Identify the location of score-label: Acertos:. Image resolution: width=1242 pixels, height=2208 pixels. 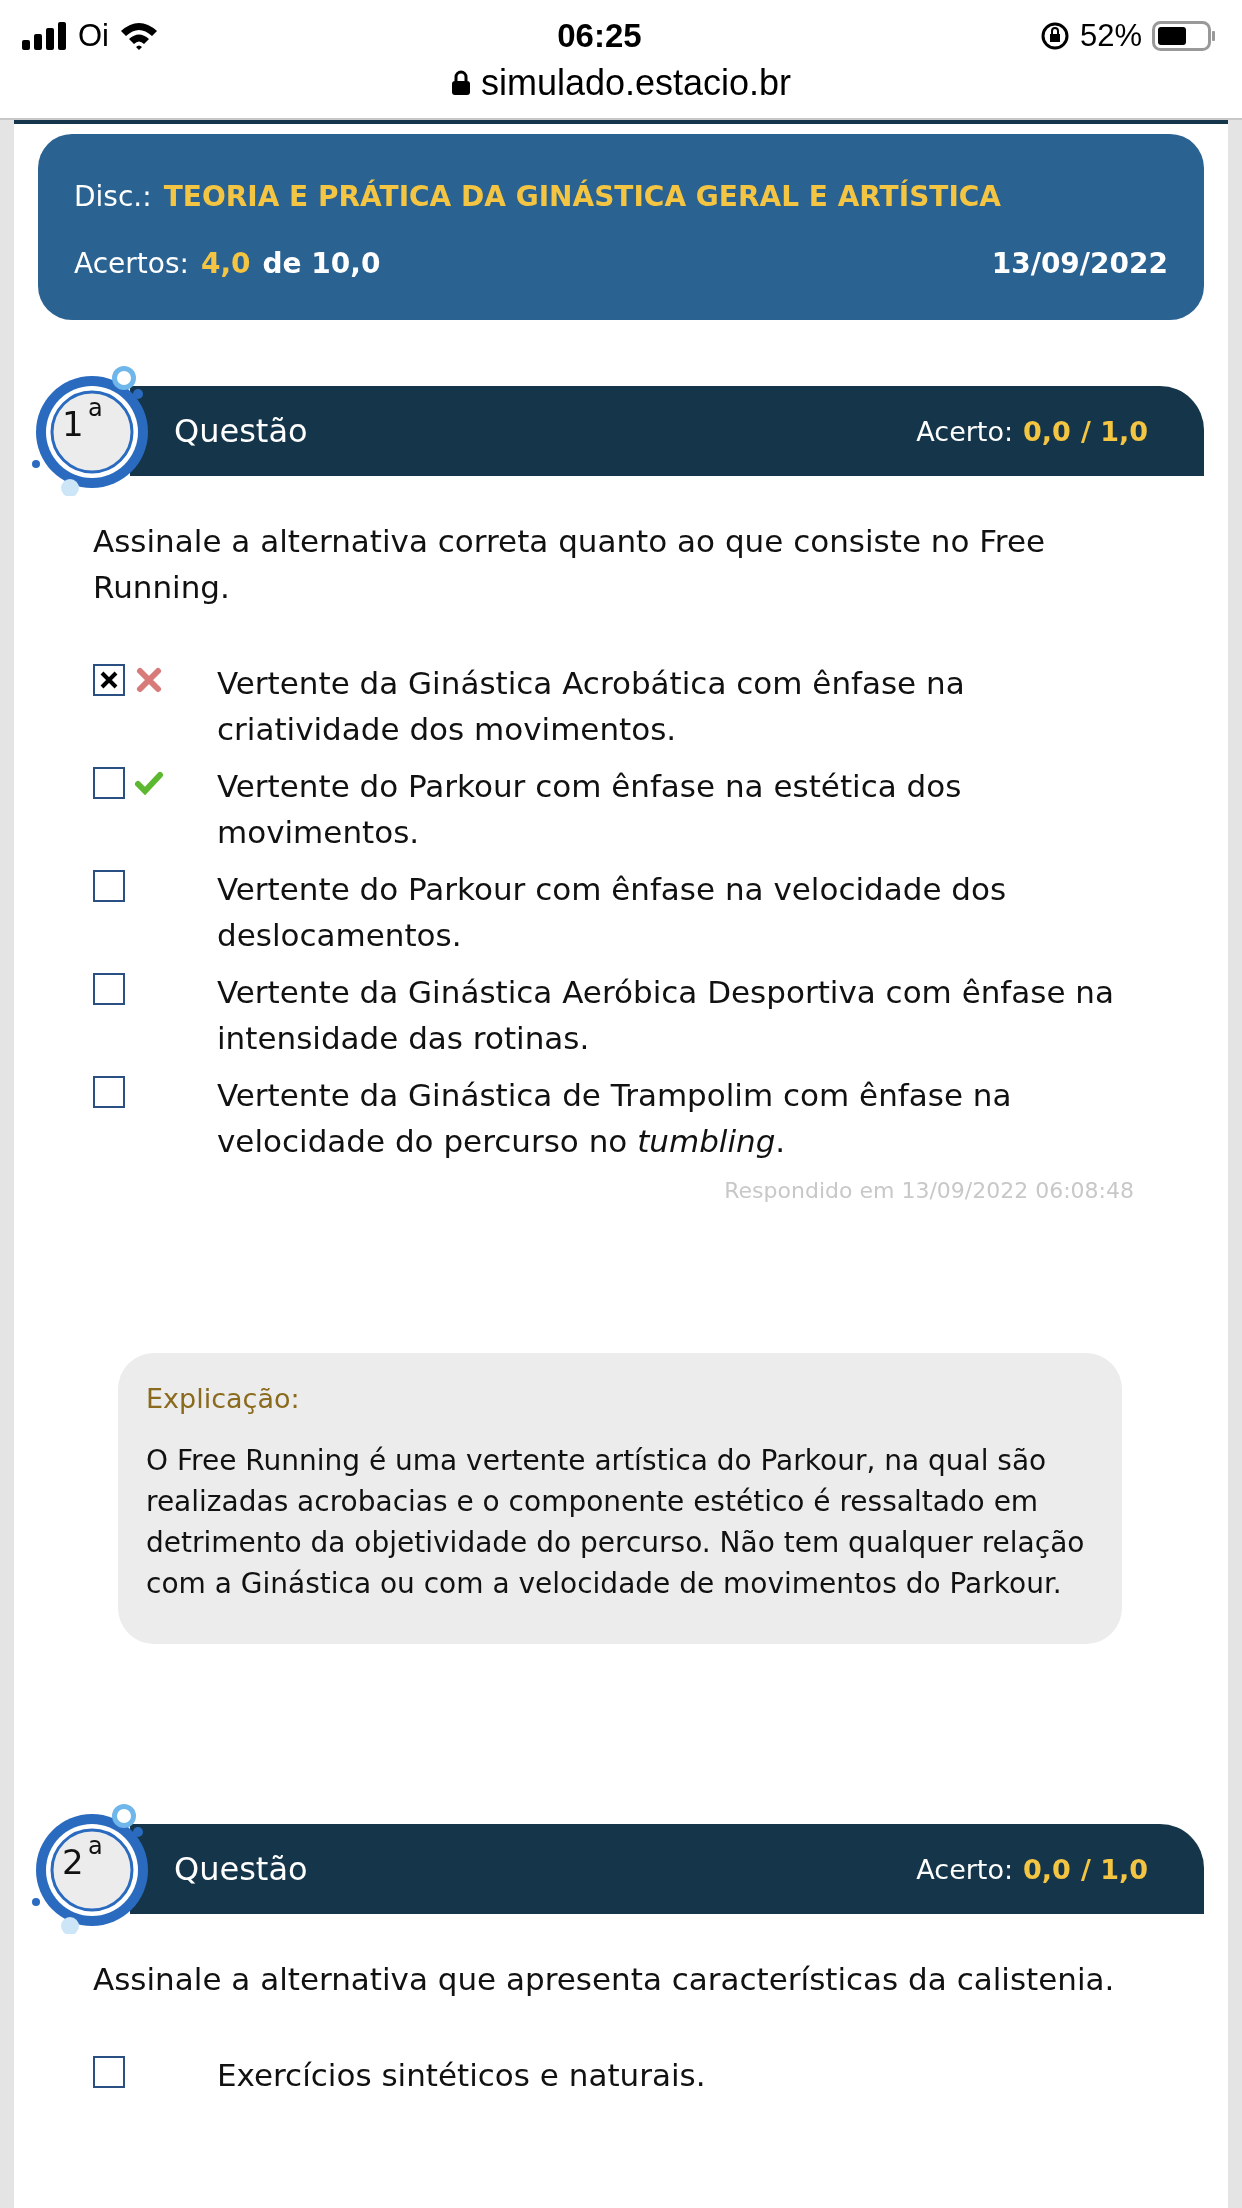
(131, 263).